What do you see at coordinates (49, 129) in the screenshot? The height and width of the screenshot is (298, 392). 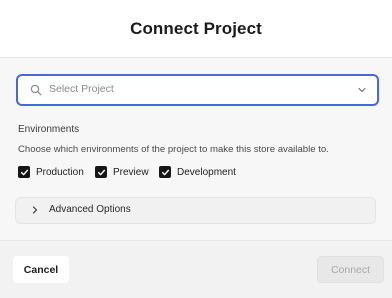 I see `environments-heading: Environments` at bounding box center [49, 129].